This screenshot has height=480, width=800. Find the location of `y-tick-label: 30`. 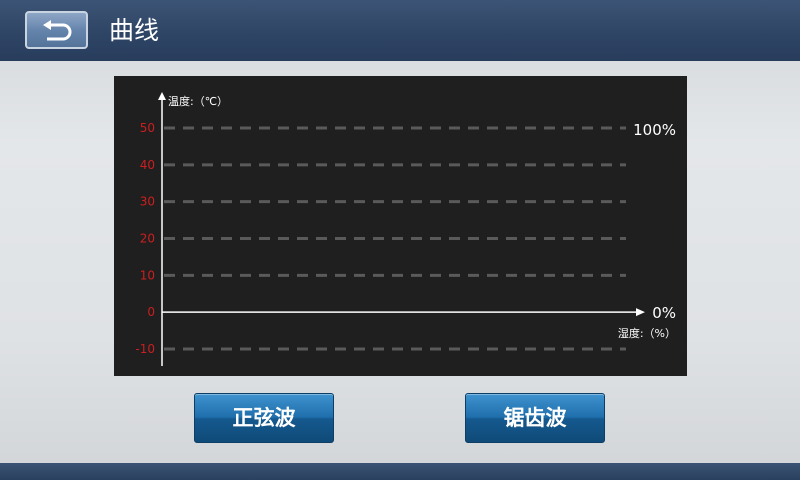

y-tick-label: 30 is located at coordinates (147, 202).